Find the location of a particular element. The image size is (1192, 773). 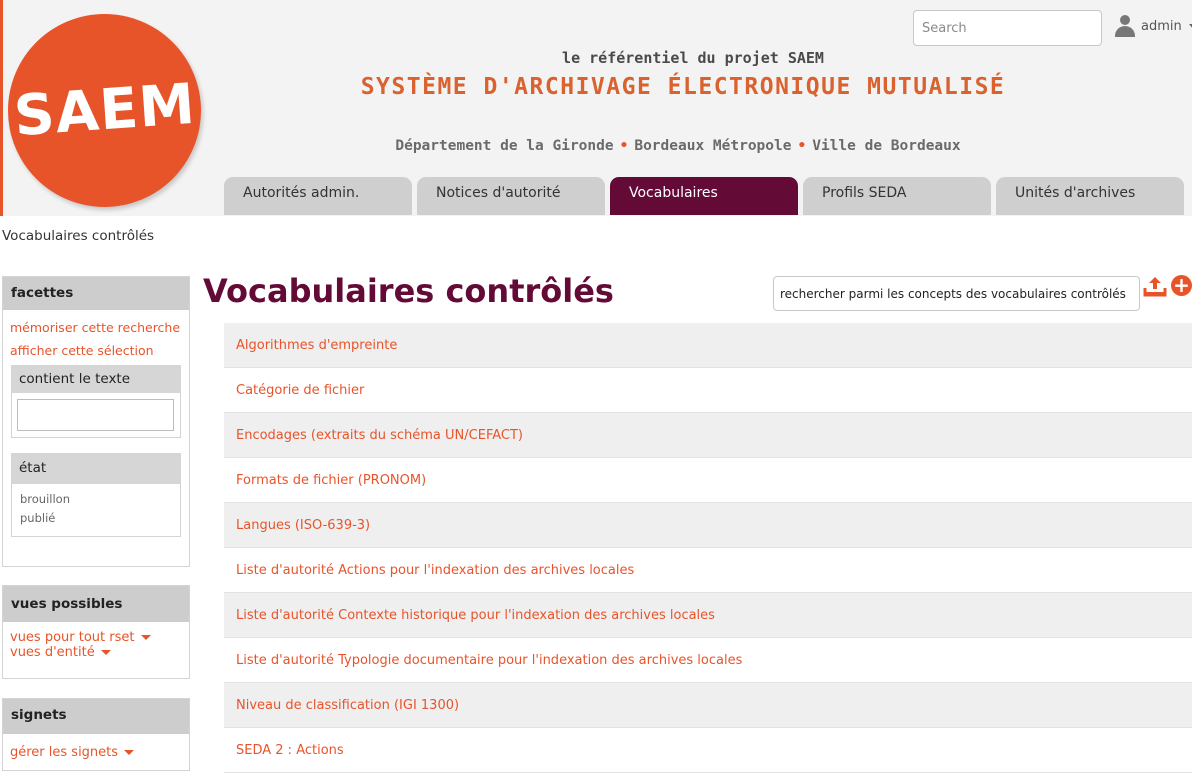

tagline: le référentiel du projet SAEM is located at coordinates (693, 58).